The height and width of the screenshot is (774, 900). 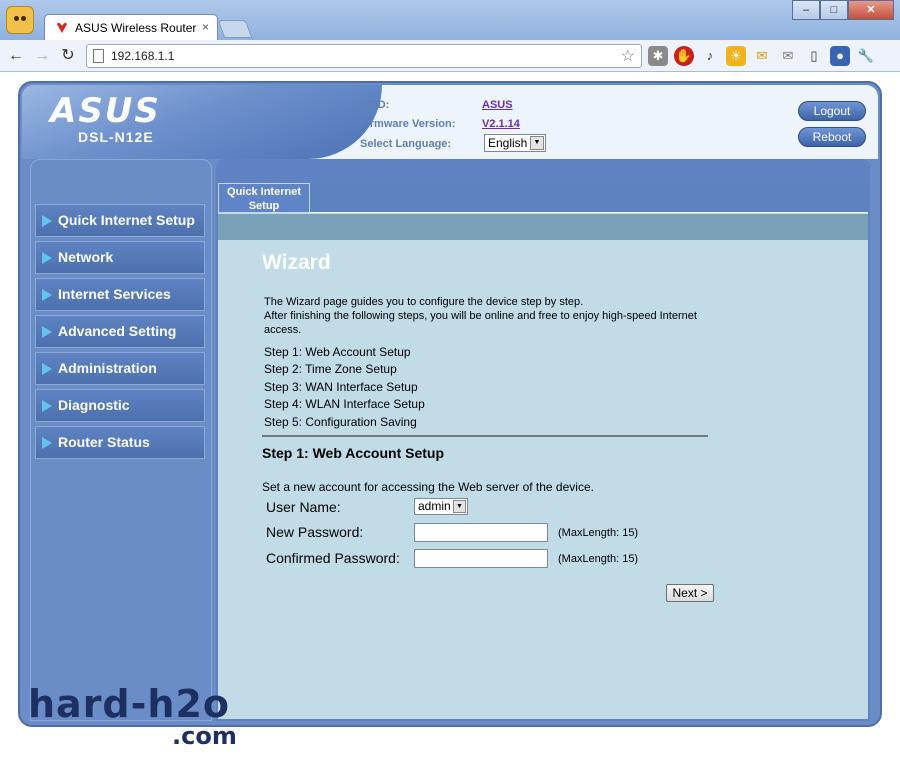 What do you see at coordinates (806, 10) in the screenshot?
I see `minimize-button: –` at bounding box center [806, 10].